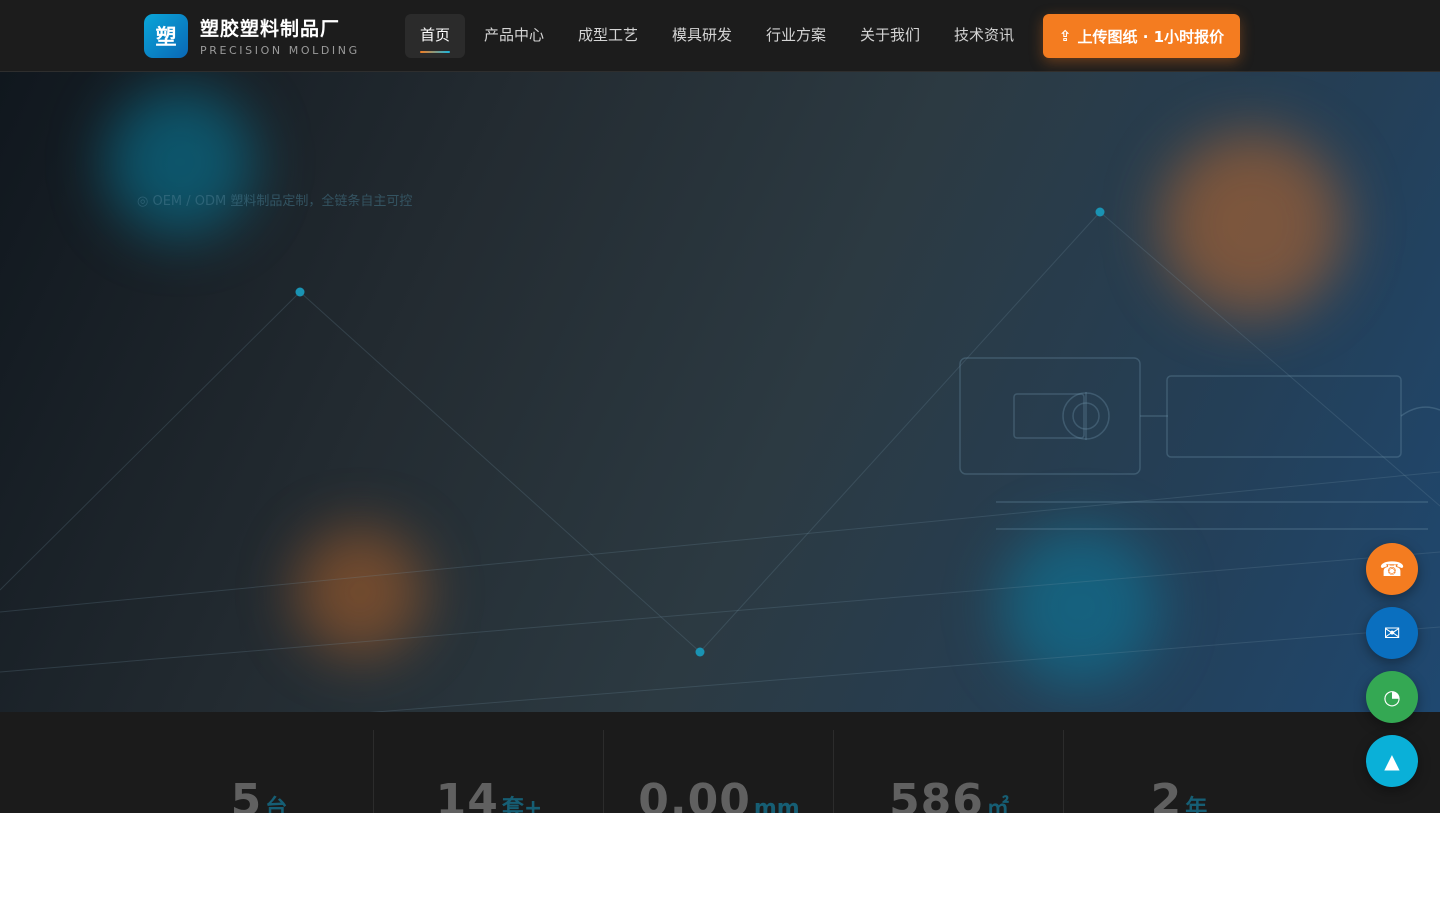 The width and height of the screenshot is (1440, 900). Describe the element at coordinates (1065, 36) in the screenshot. I see `upload-icon: ⇪` at that location.